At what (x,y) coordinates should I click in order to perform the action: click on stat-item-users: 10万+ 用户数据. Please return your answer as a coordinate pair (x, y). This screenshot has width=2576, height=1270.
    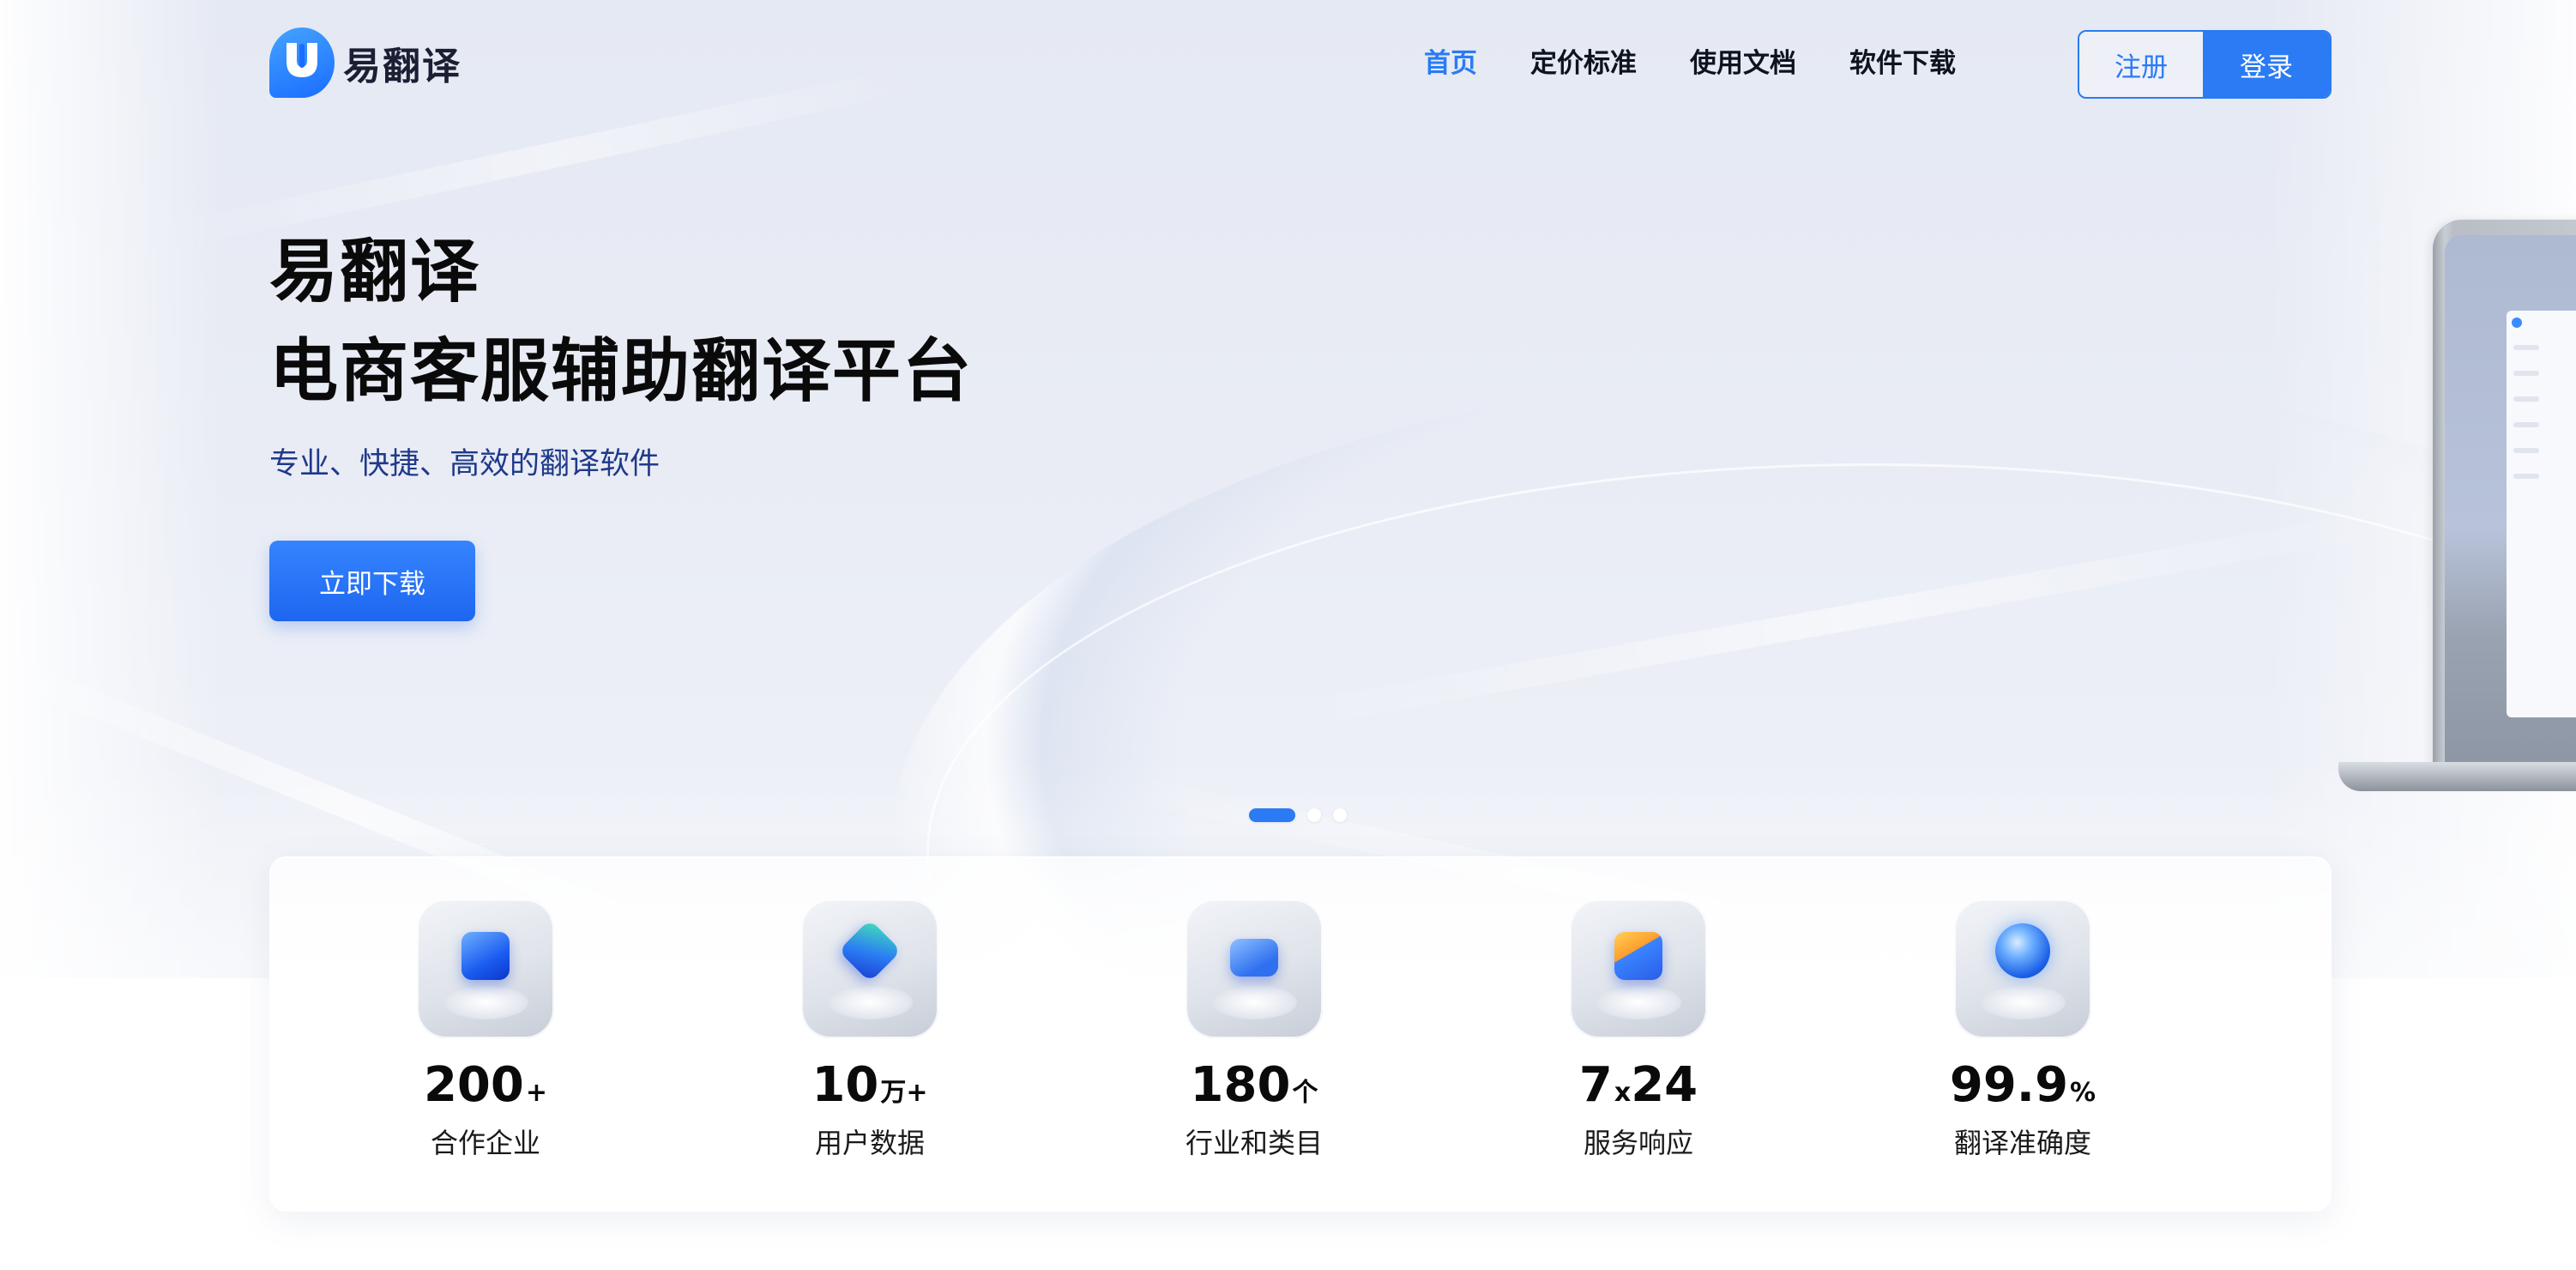
    Looking at the image, I should click on (869, 1030).